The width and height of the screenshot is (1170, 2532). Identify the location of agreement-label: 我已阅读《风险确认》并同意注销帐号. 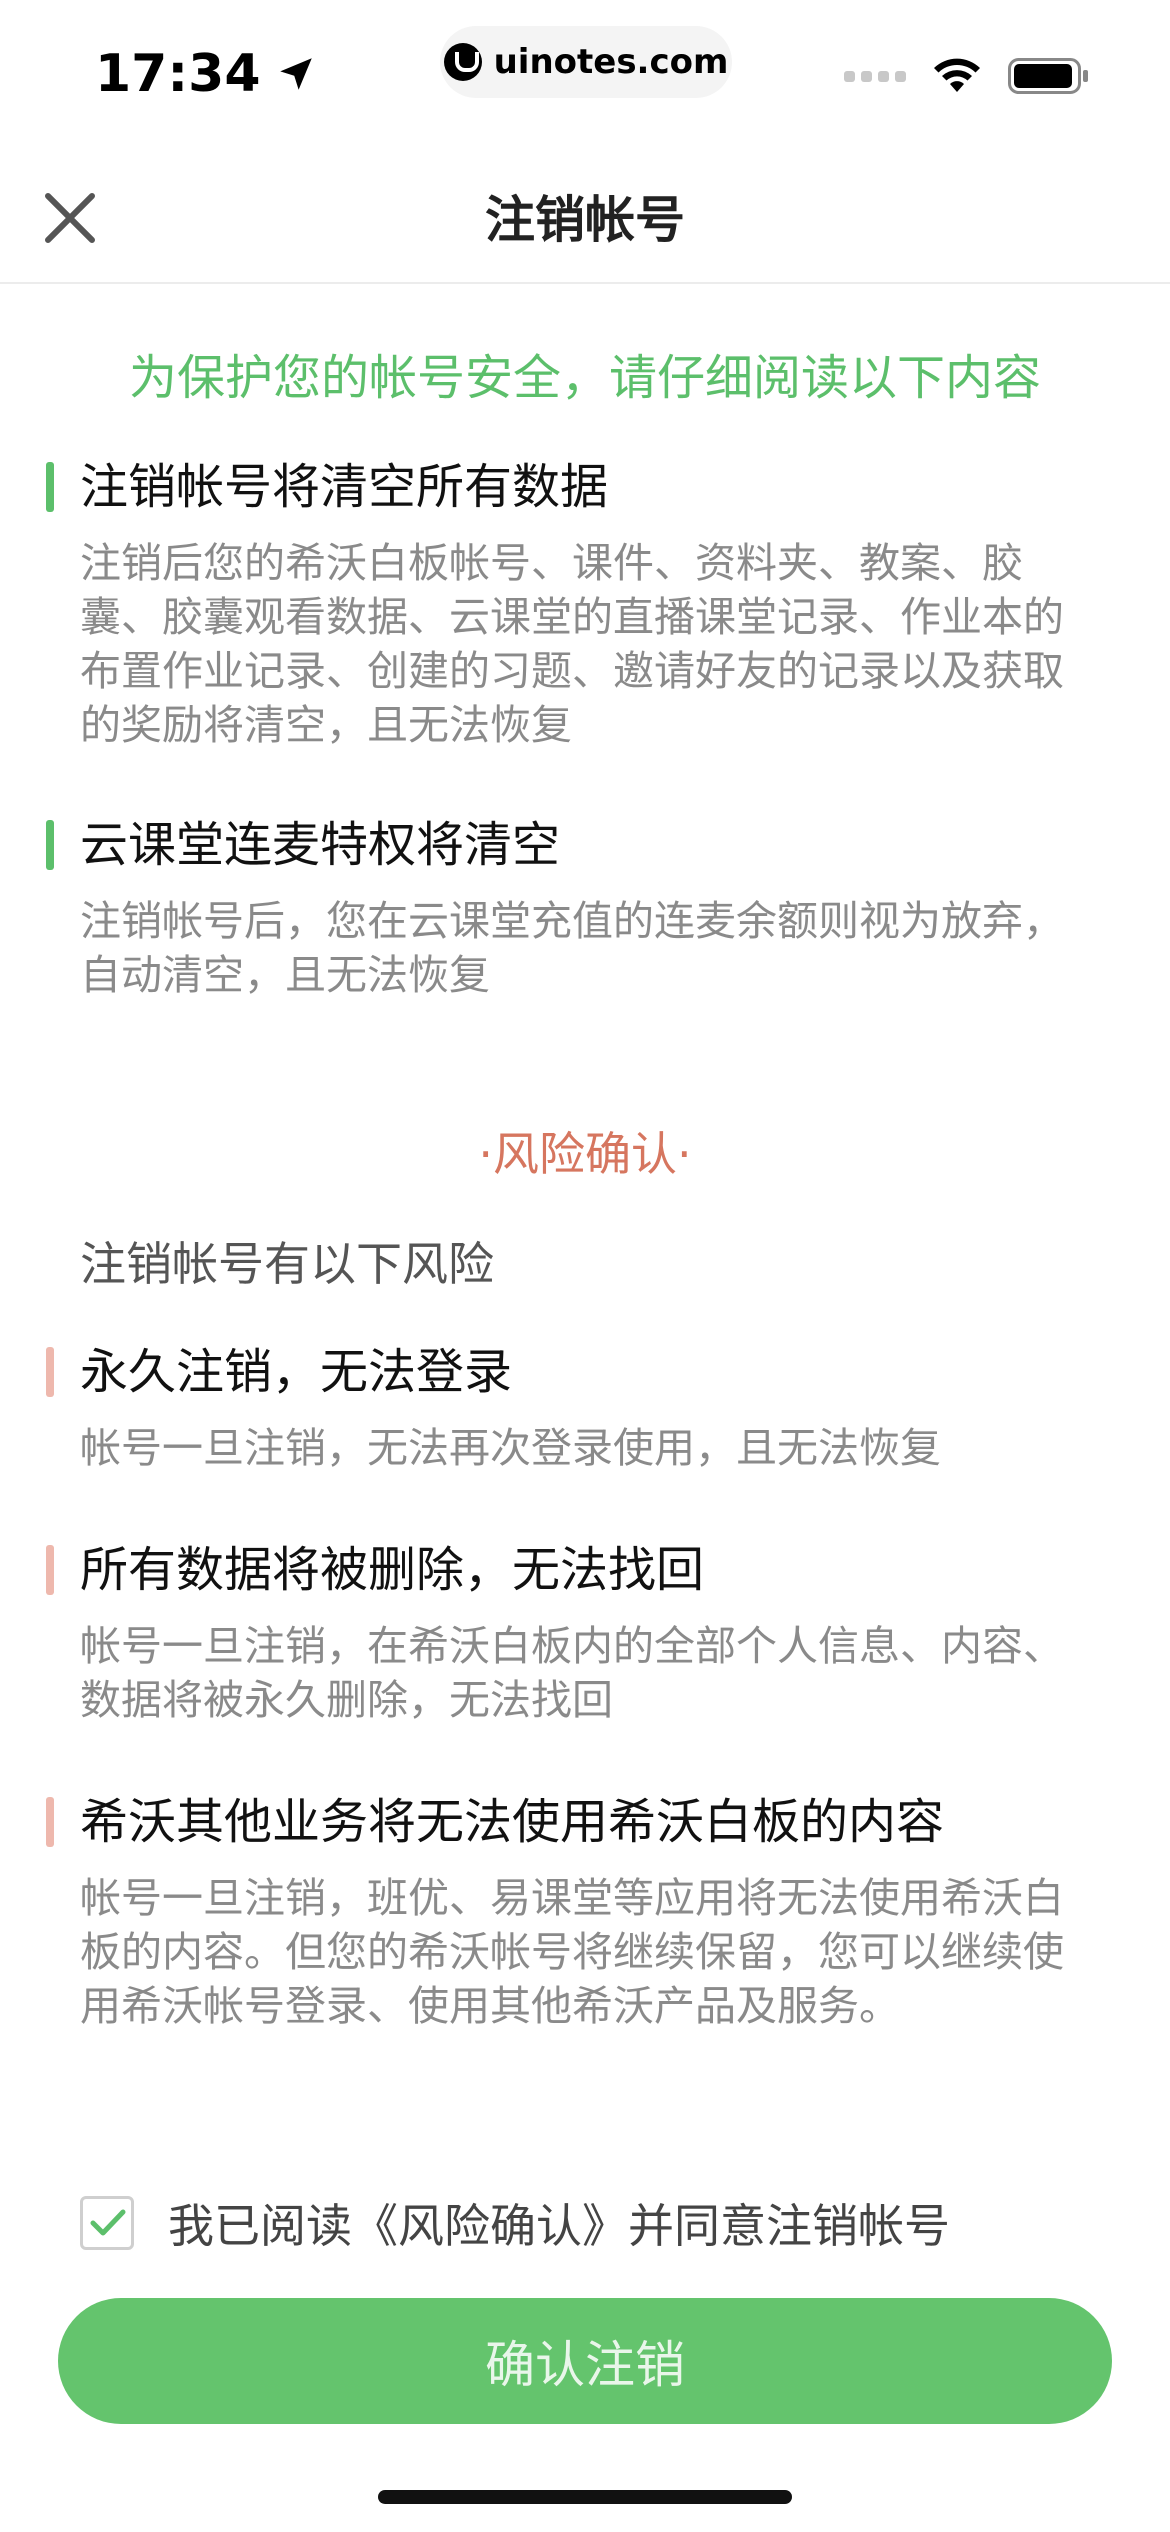
(559, 2226).